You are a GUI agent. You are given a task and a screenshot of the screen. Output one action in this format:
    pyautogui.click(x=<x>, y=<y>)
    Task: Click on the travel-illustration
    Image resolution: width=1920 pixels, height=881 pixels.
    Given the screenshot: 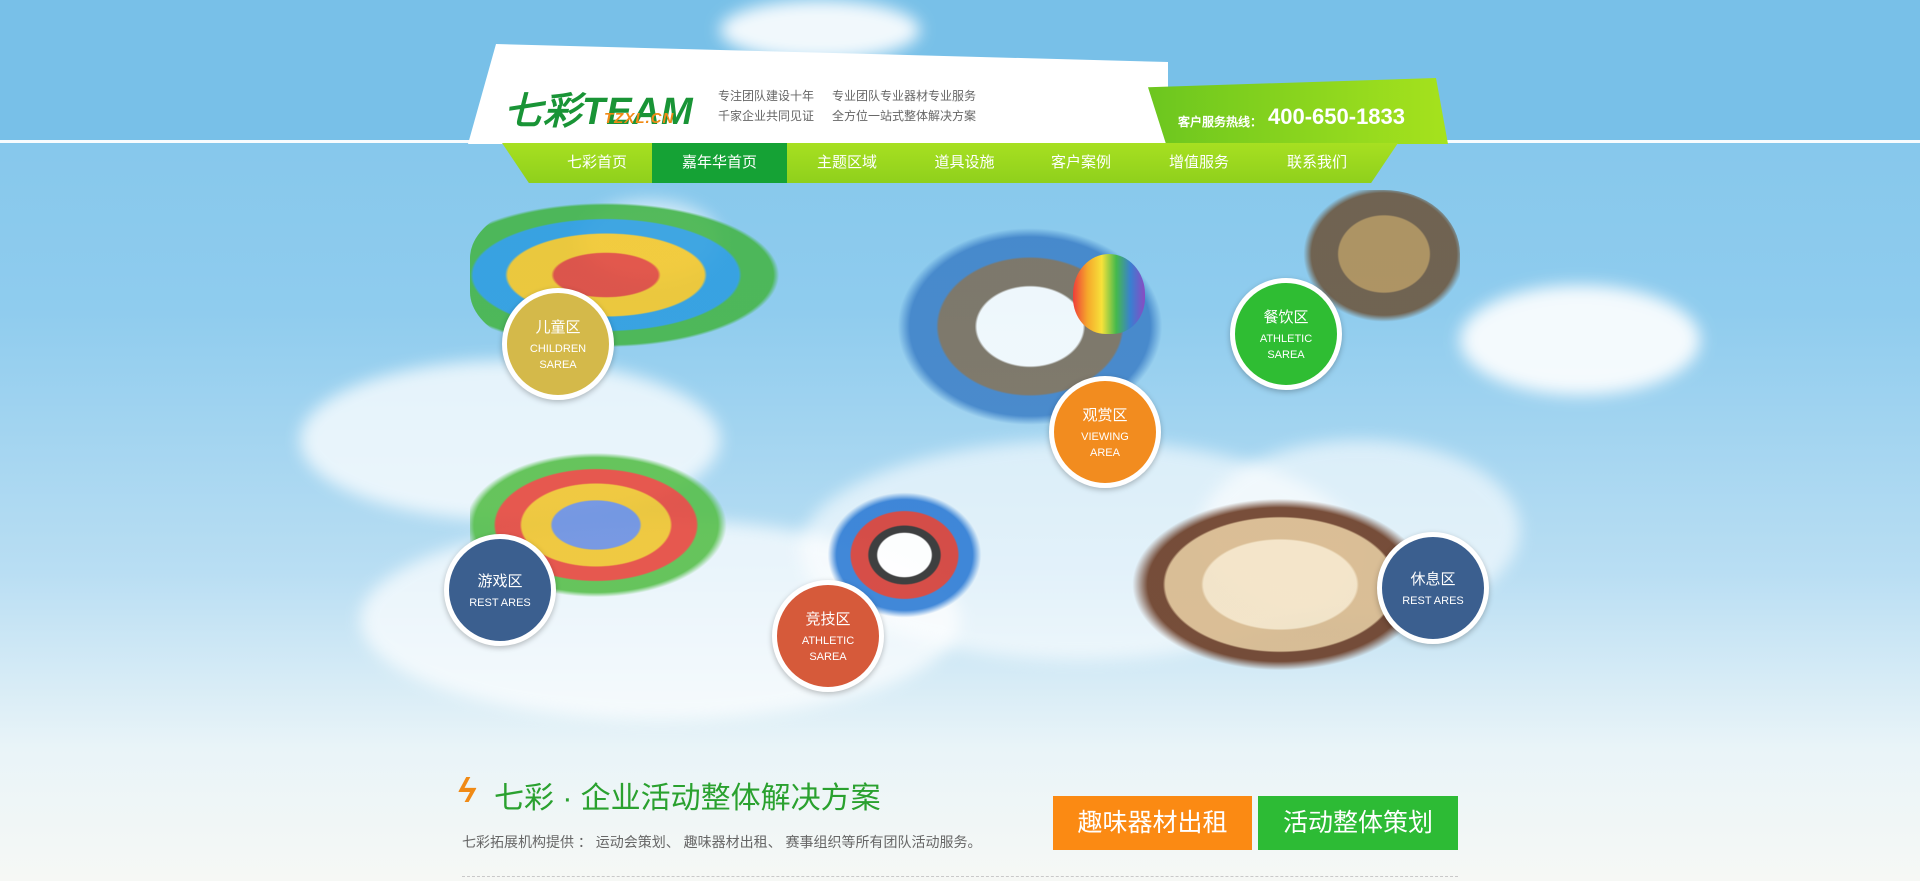 What is the action you would take?
    pyautogui.click(x=1030, y=315)
    